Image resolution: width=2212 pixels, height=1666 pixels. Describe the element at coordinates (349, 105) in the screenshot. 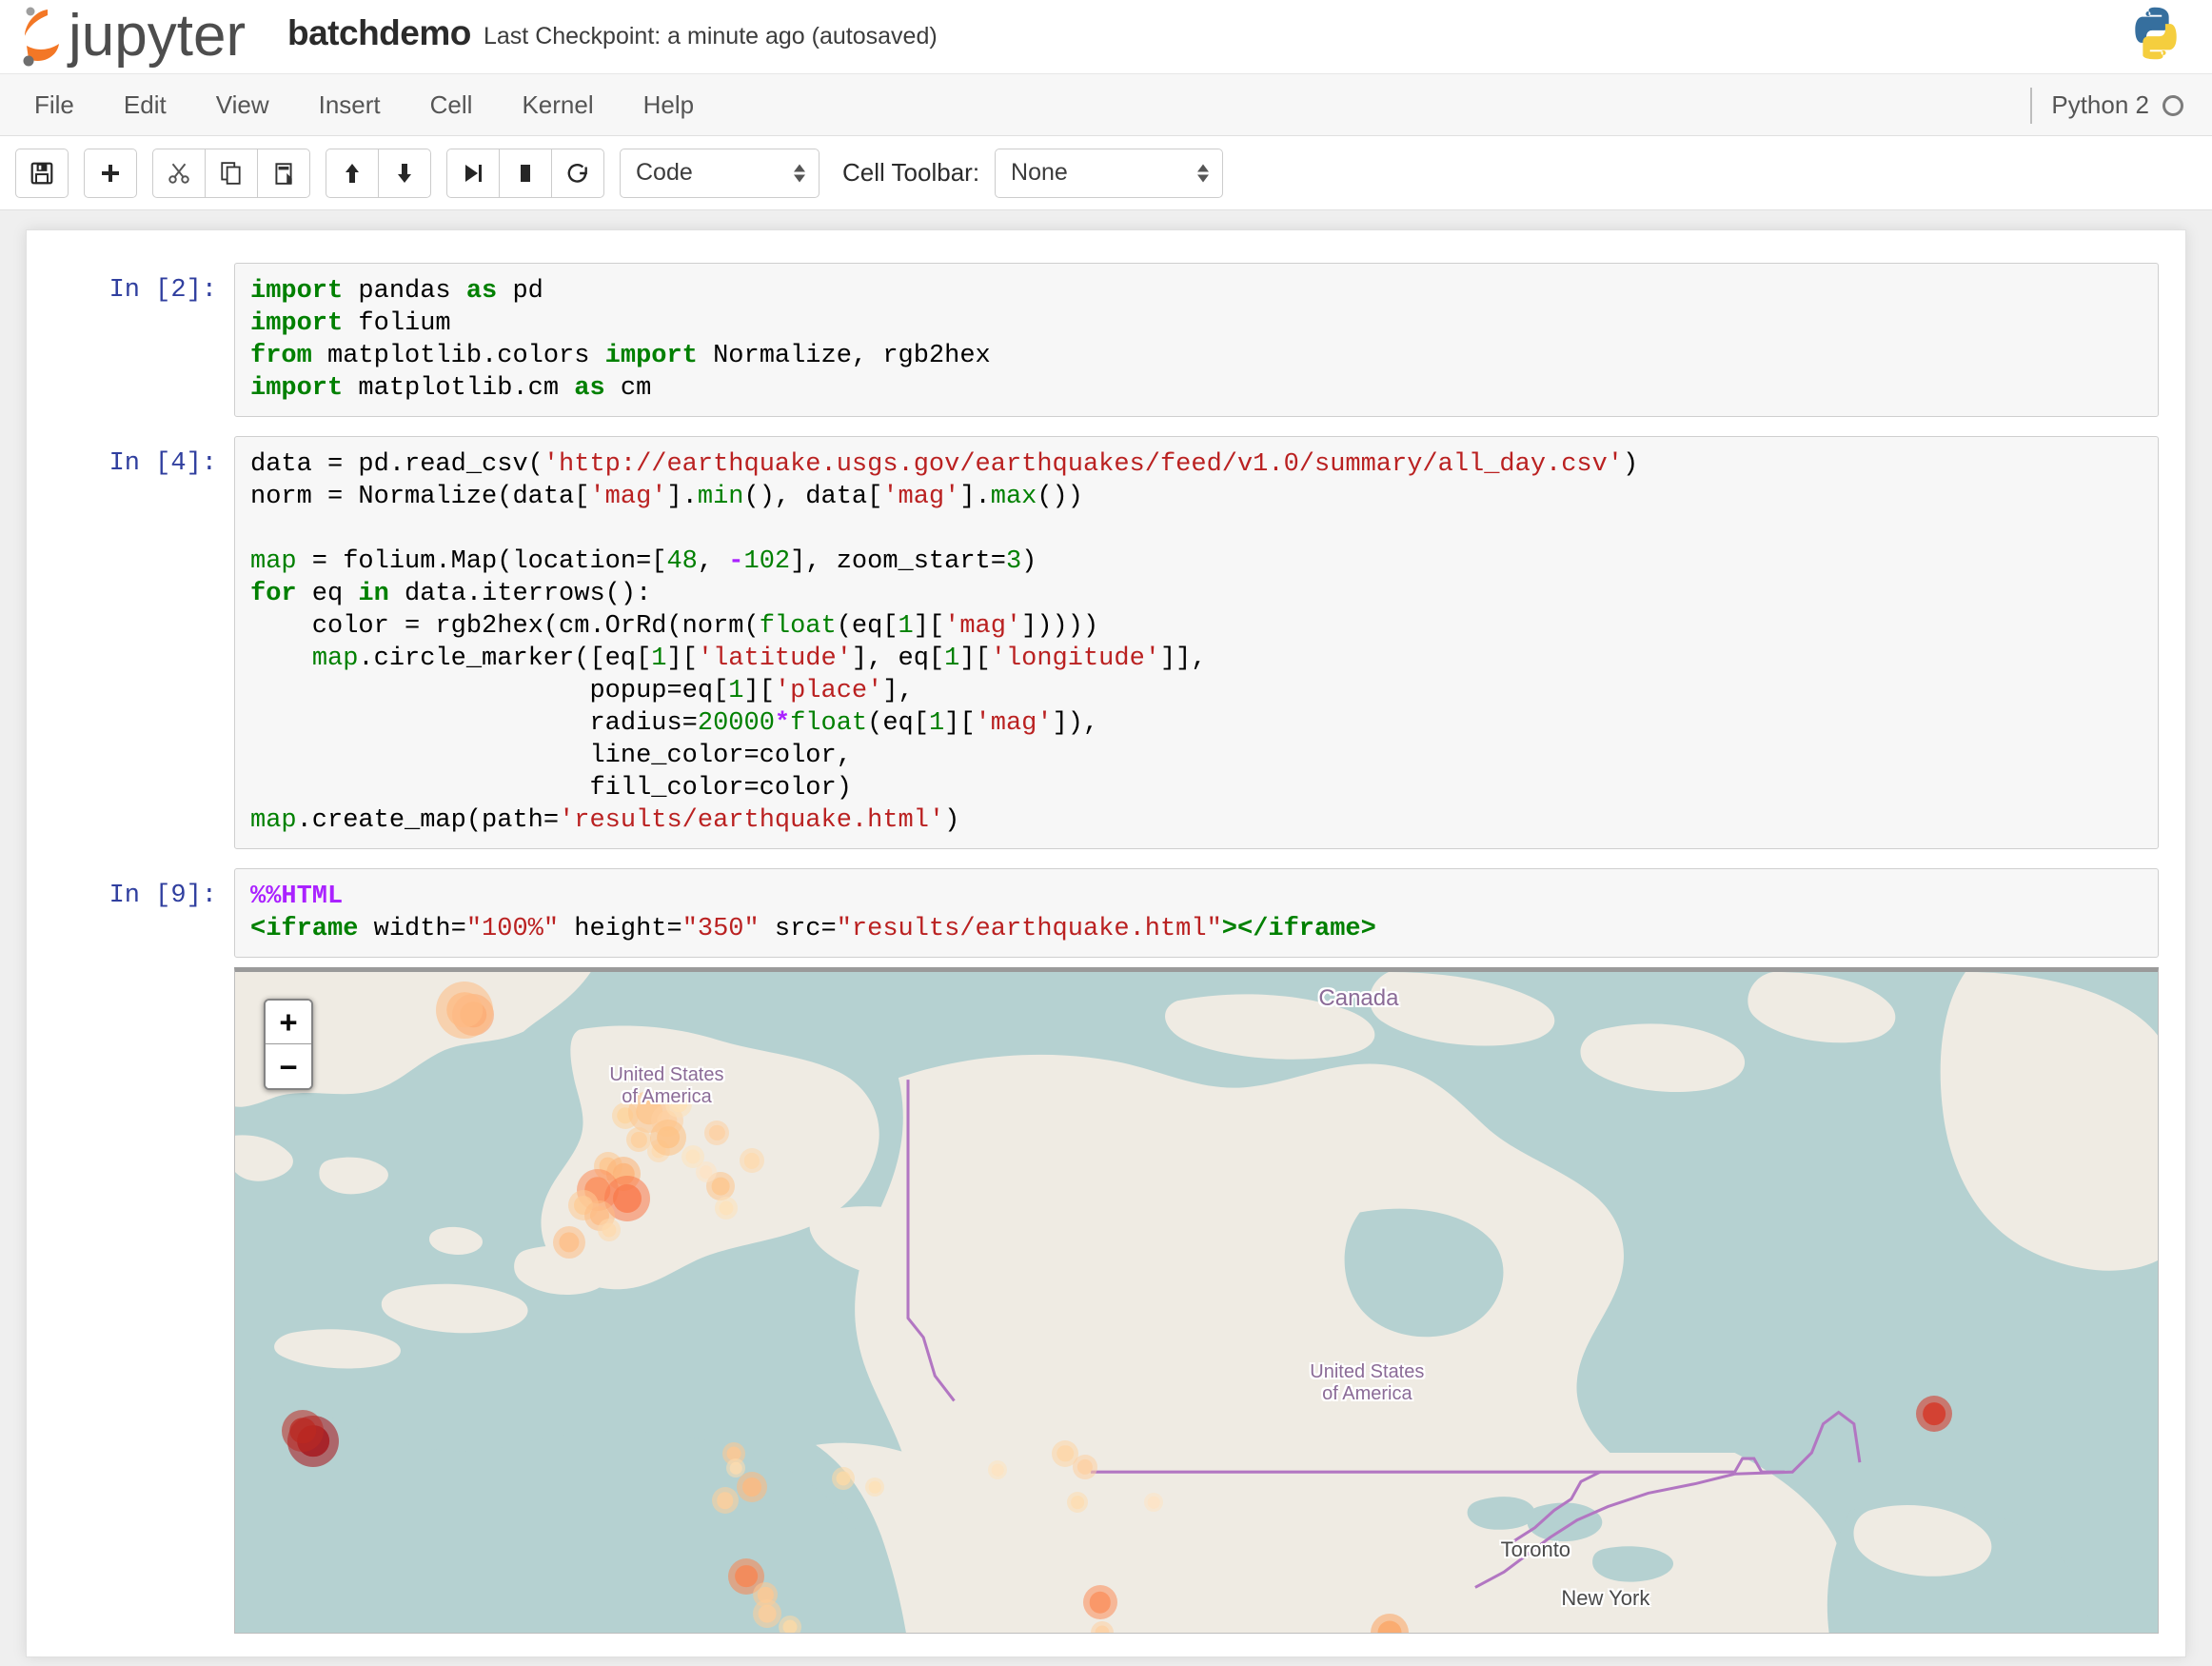

I see `menu-item-insert: Insert` at that location.